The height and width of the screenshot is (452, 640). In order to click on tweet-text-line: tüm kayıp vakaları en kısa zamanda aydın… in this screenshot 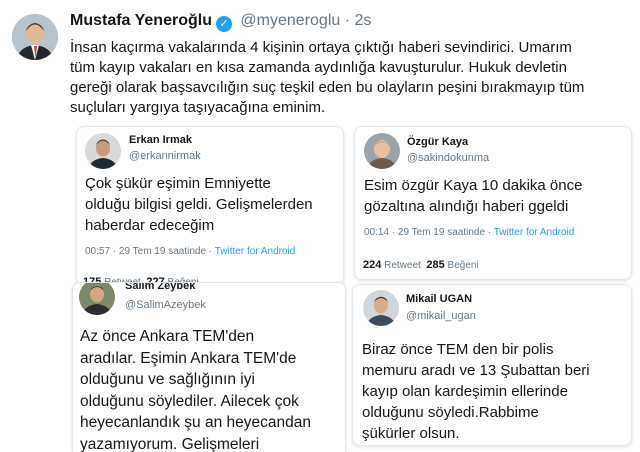, I will do `click(350, 68)`.